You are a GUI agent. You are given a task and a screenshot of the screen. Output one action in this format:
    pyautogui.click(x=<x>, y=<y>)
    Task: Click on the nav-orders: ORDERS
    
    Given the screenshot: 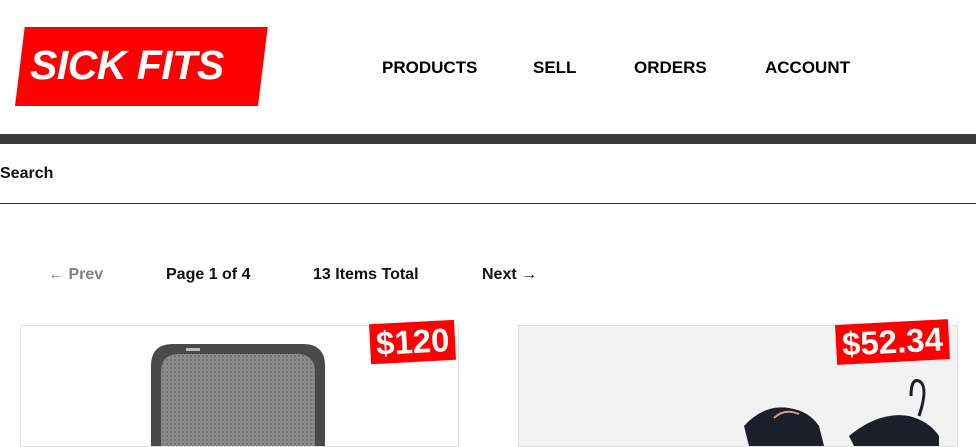 What is the action you would take?
    pyautogui.click(x=670, y=68)
    